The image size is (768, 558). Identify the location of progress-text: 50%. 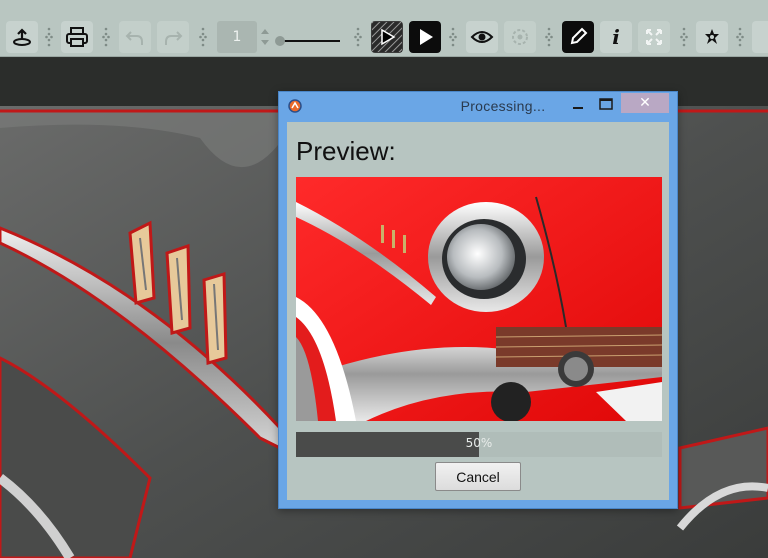
(479, 443).